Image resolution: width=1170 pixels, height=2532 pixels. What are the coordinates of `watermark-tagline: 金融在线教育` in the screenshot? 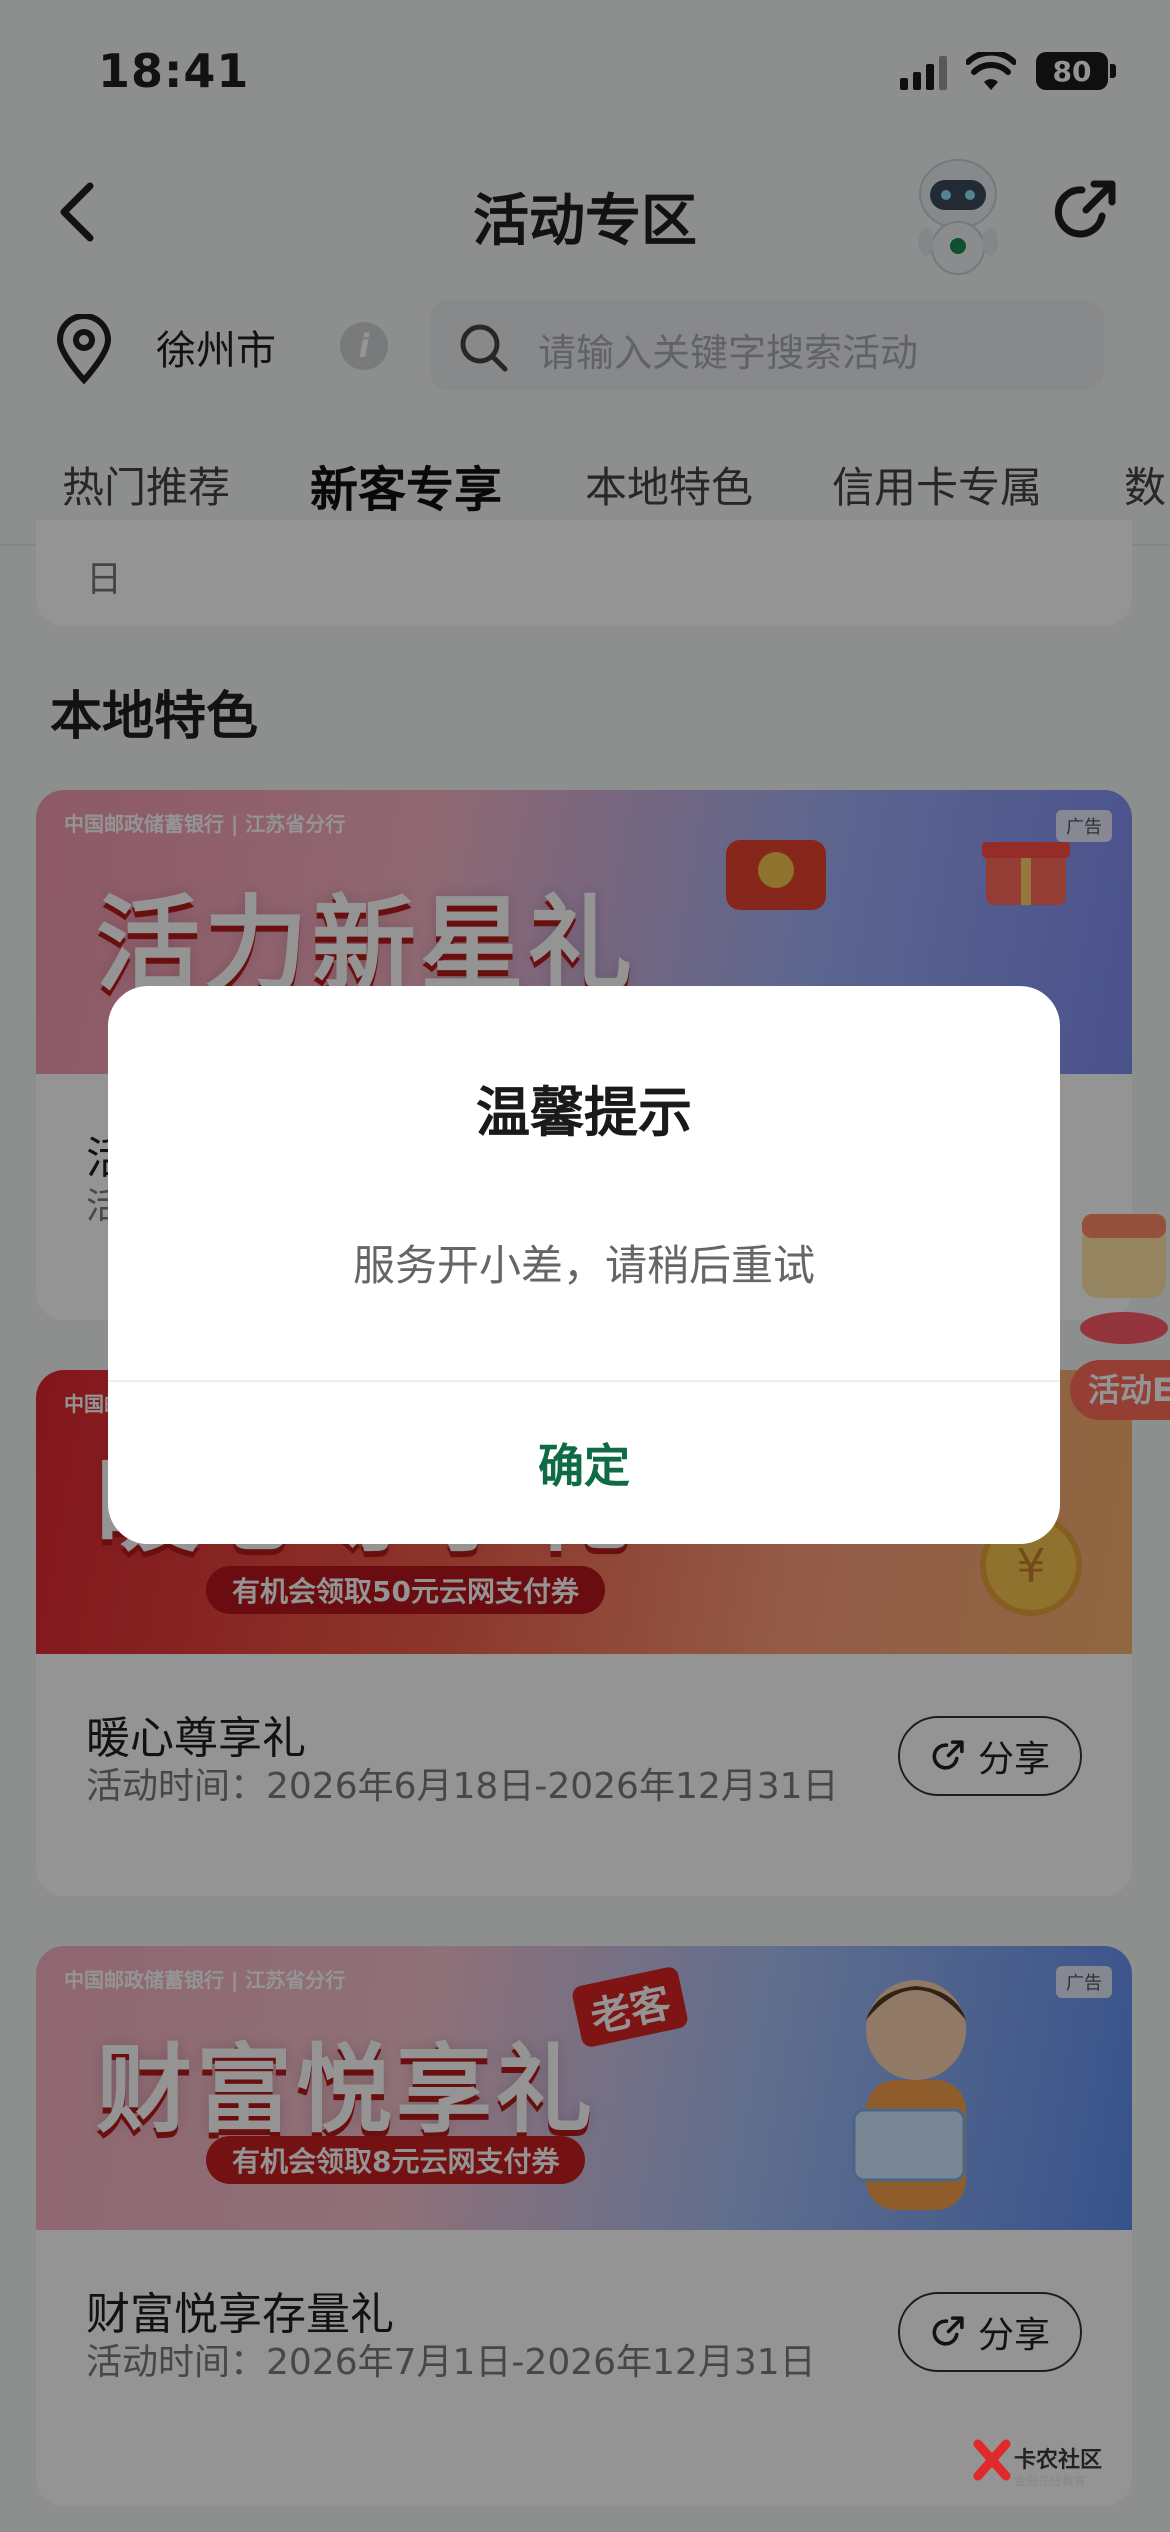 It's located at (1050, 2481).